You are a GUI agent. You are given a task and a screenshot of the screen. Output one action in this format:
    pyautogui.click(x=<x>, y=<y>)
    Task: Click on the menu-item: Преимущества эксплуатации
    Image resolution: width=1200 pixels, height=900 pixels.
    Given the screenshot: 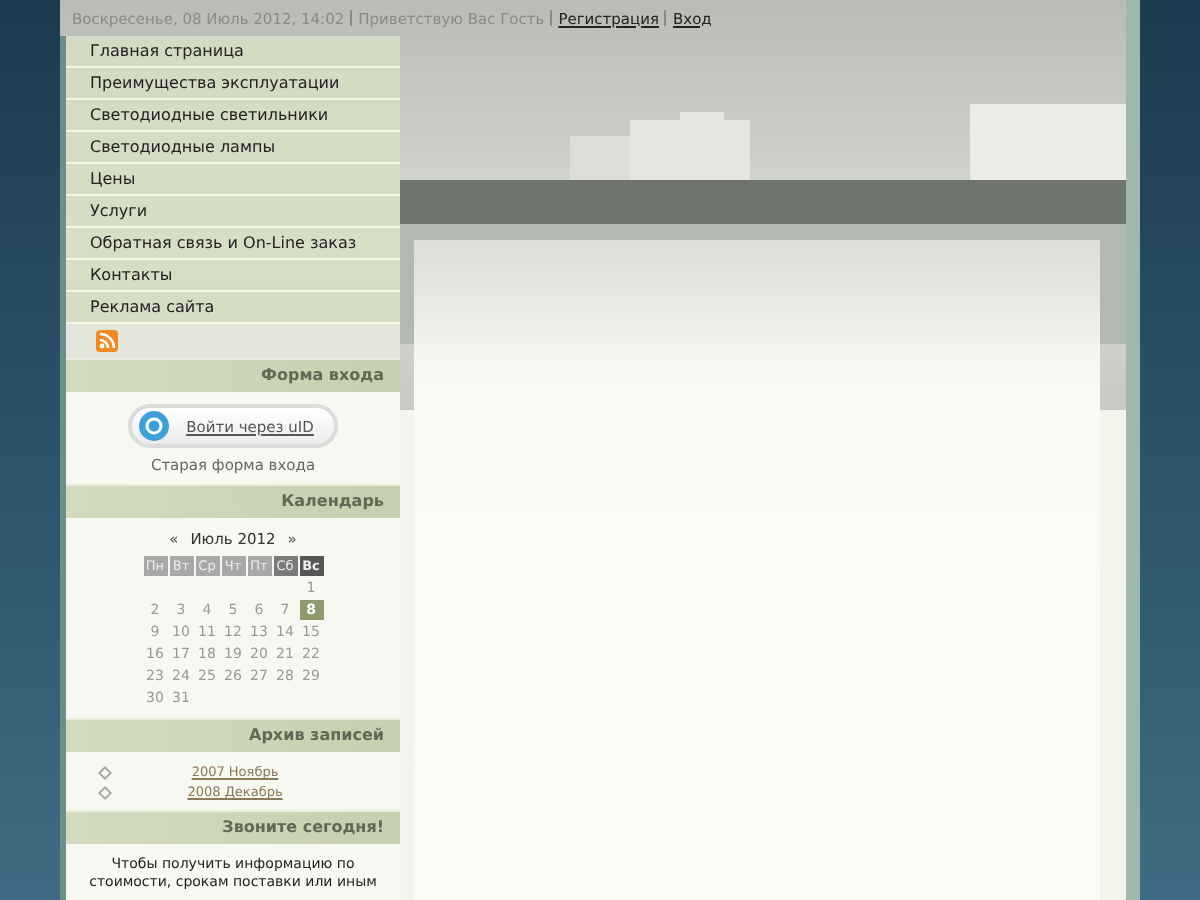 What is the action you would take?
    pyautogui.click(x=233, y=84)
    